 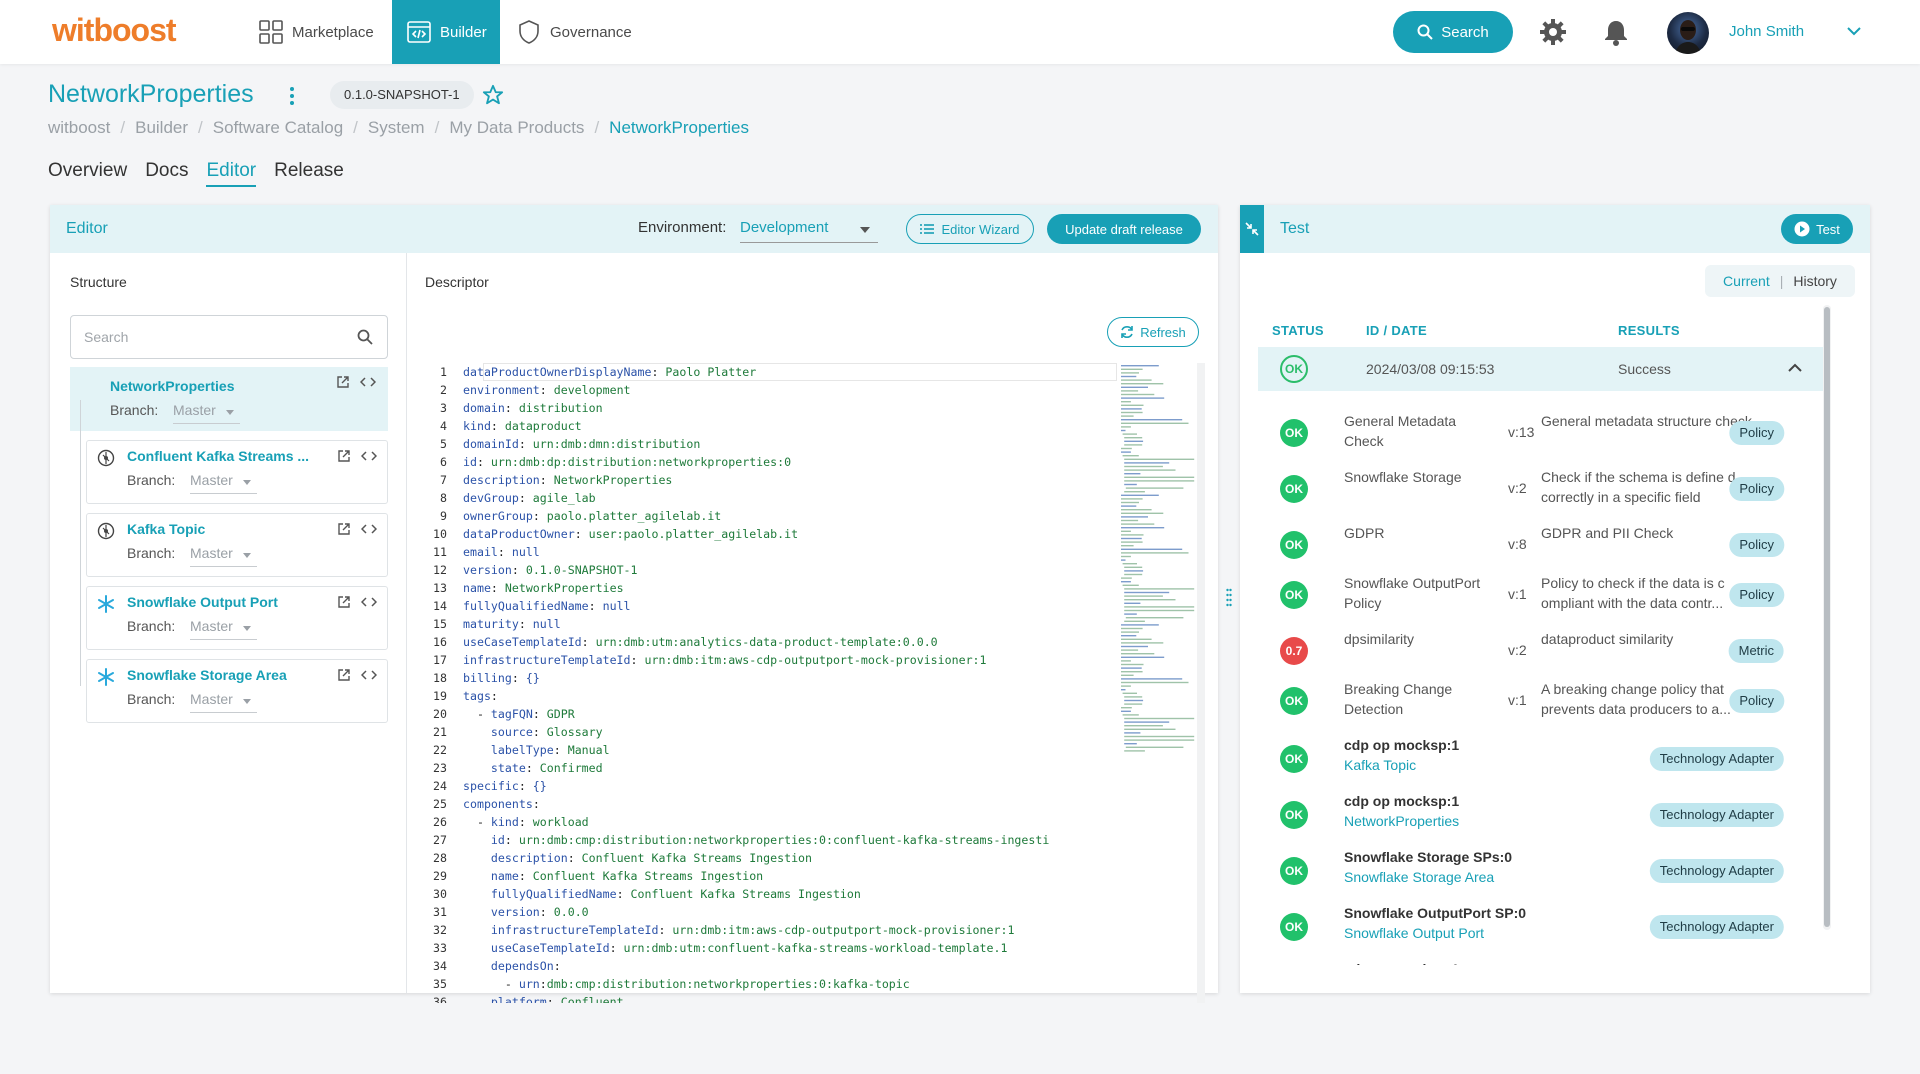 What do you see at coordinates (292, 96) in the screenshot?
I see `more-vert-icon` at bounding box center [292, 96].